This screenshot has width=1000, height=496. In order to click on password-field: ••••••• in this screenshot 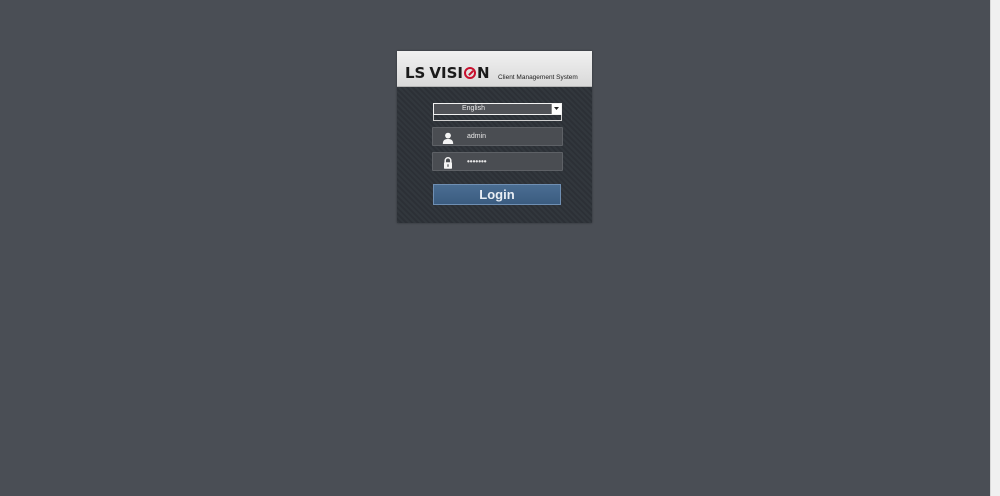, I will do `click(497, 161)`.